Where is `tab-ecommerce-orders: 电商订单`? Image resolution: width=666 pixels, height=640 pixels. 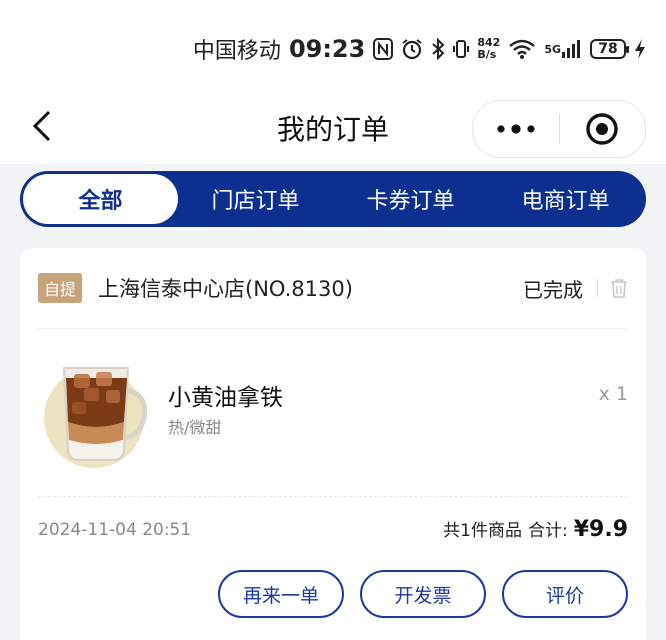 tab-ecommerce-orders: 电商订单 is located at coordinates (565, 199).